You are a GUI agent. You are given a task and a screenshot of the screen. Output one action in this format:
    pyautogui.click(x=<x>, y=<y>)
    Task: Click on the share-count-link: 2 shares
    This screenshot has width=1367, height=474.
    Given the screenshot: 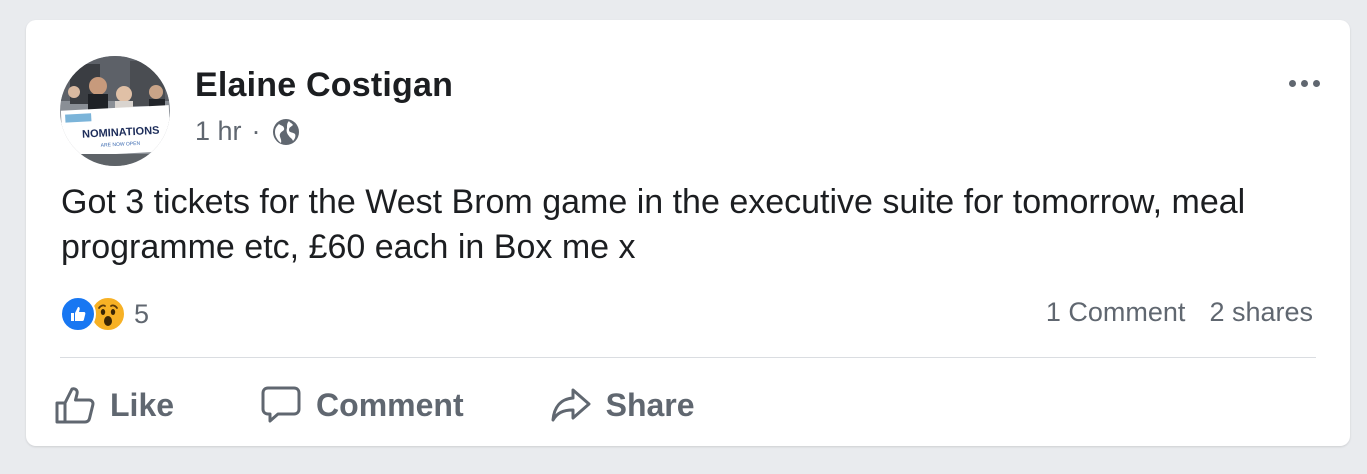 What is the action you would take?
    pyautogui.click(x=1261, y=312)
    